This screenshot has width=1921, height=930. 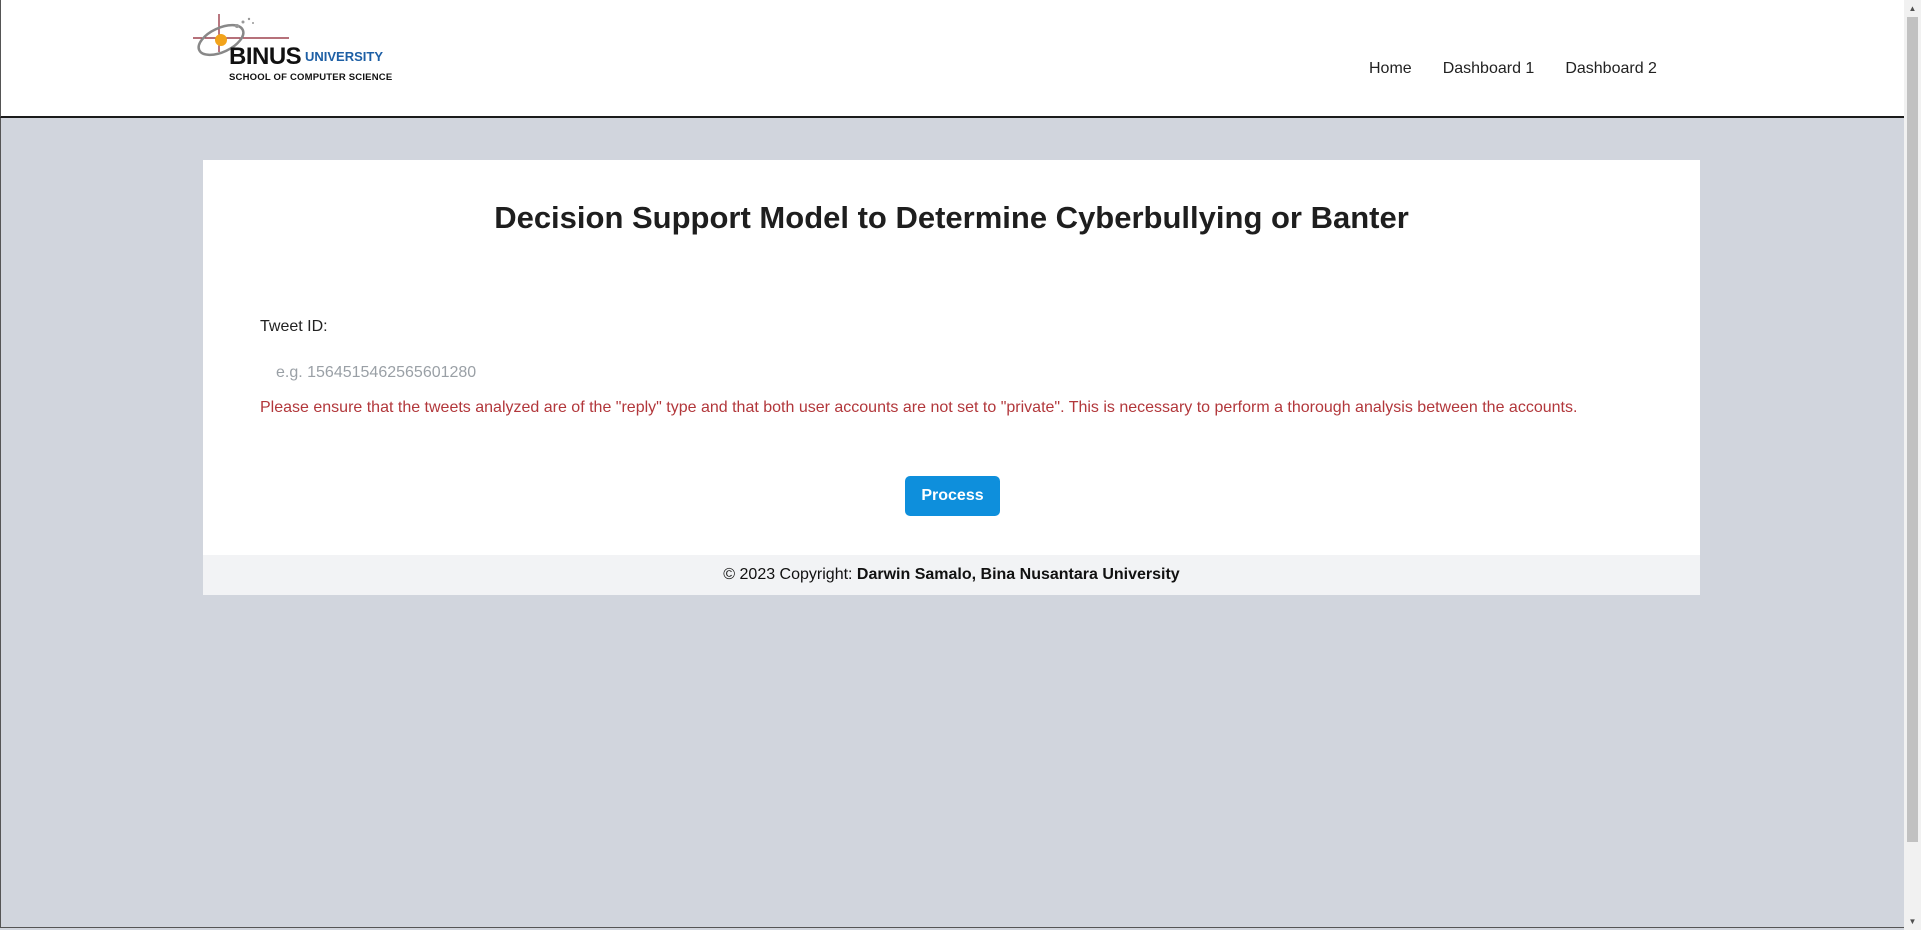 I want to click on nav-dashboard-1-link: Dashboard 1, so click(x=1489, y=69).